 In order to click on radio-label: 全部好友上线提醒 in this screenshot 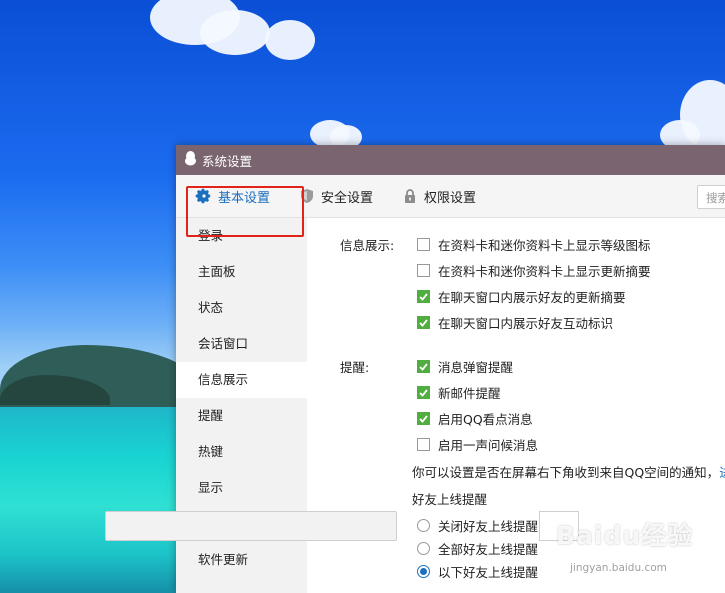, I will do `click(488, 549)`.